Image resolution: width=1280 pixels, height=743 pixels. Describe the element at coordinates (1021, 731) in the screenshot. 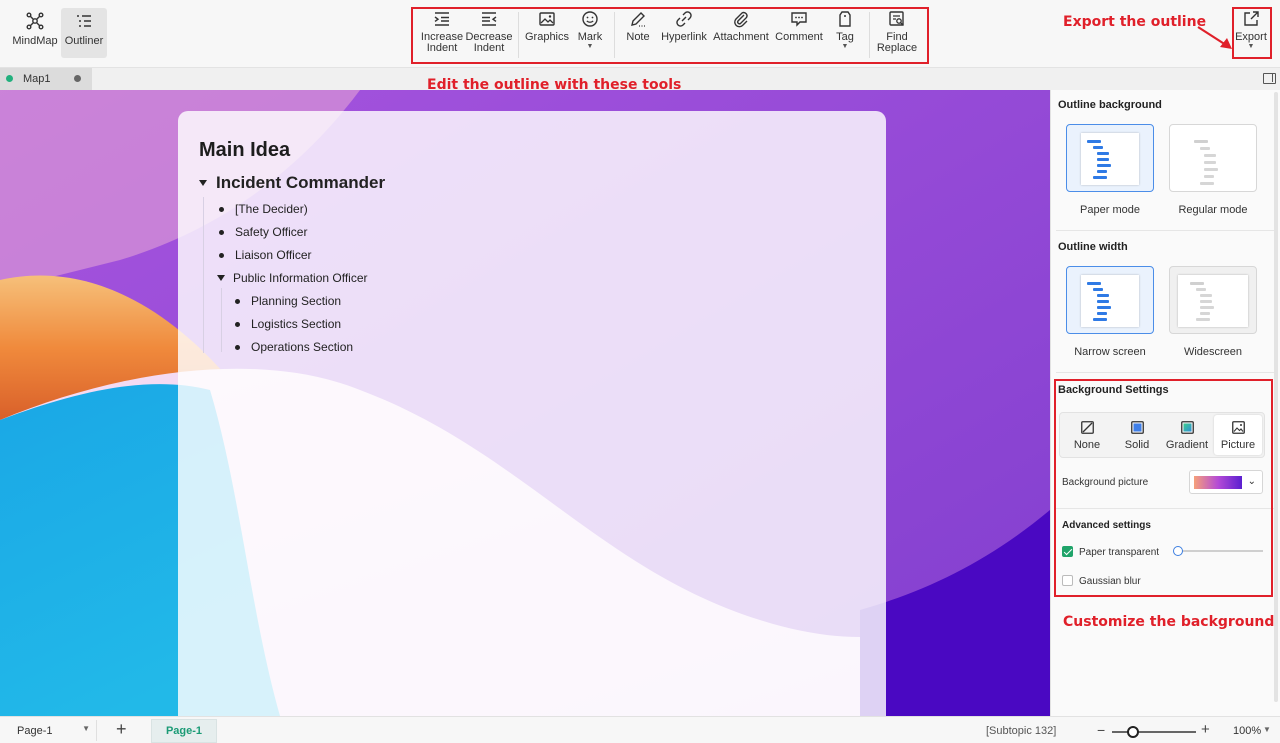

I see `subtopic-count: [Subtopic 132]` at that location.